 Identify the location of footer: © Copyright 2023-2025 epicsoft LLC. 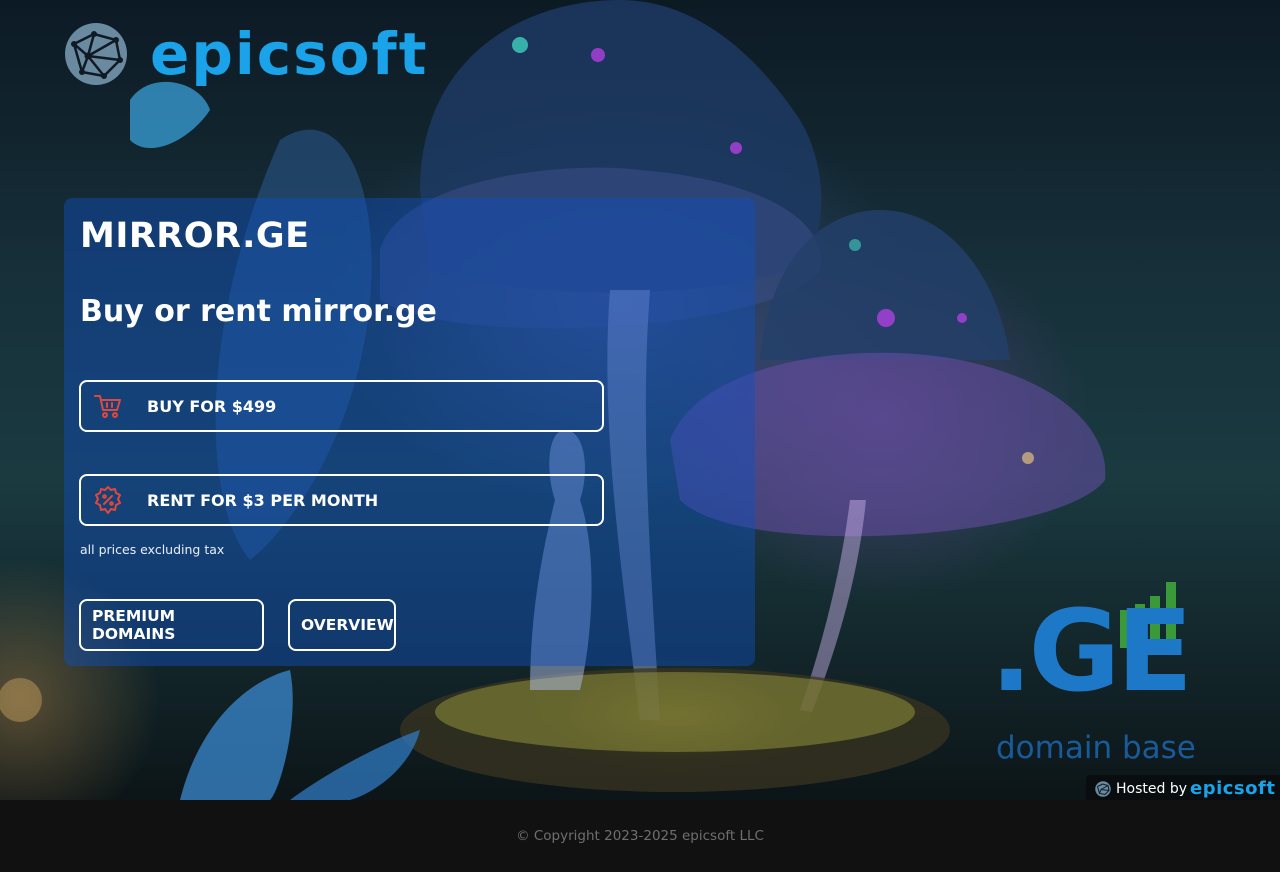
(640, 836).